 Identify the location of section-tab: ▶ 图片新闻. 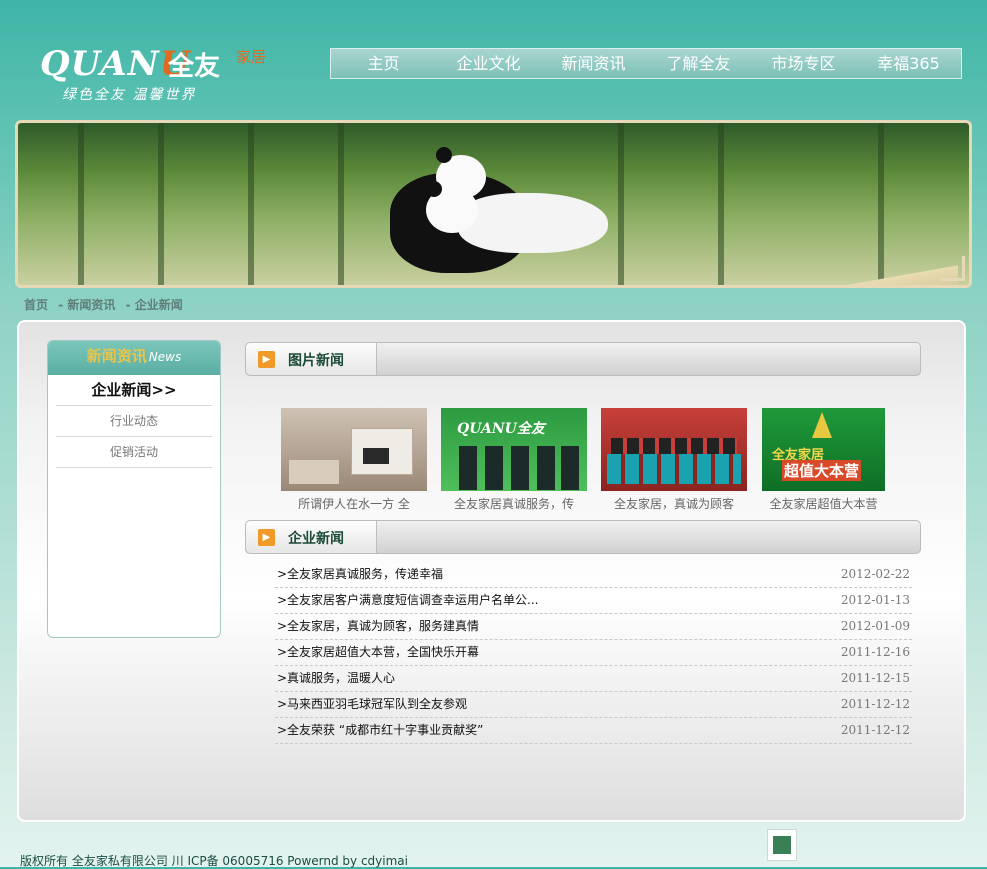
(311, 359).